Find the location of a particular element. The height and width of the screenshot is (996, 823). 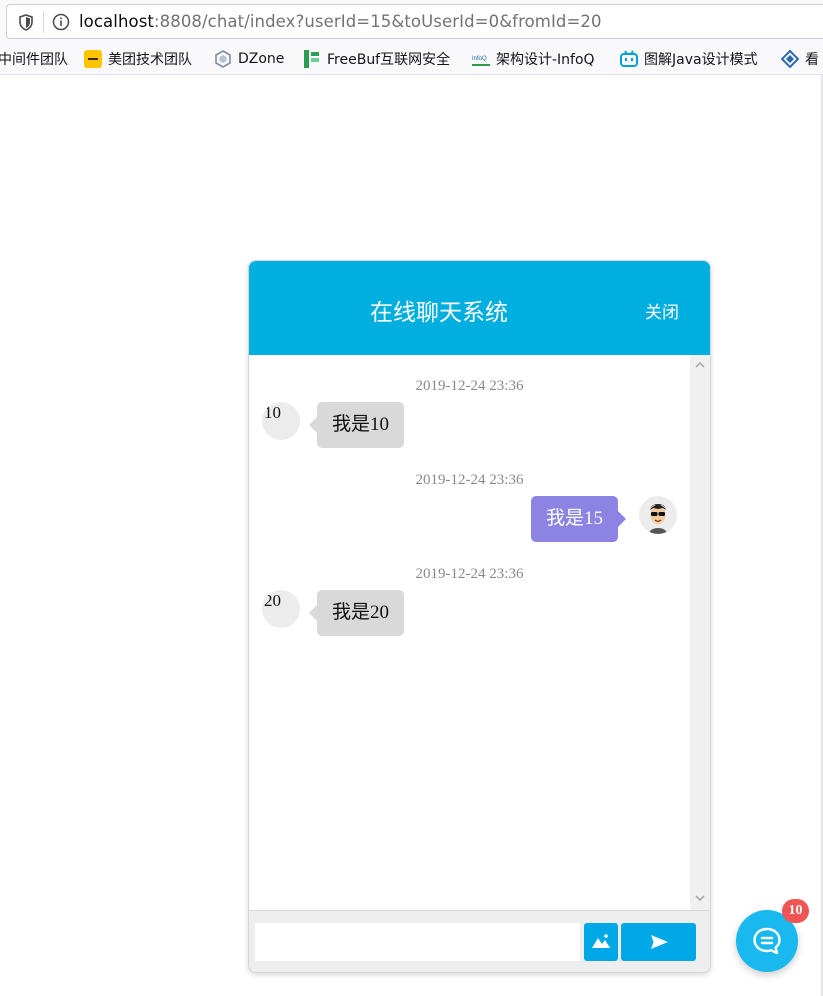

bookmark-dzone: DZone is located at coordinates (249, 59).